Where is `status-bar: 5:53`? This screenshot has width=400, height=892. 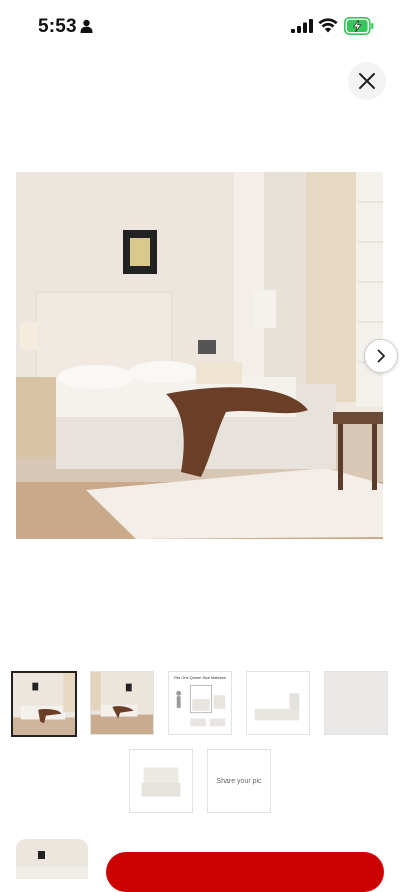
status-bar: 5:53 is located at coordinates (200, 27).